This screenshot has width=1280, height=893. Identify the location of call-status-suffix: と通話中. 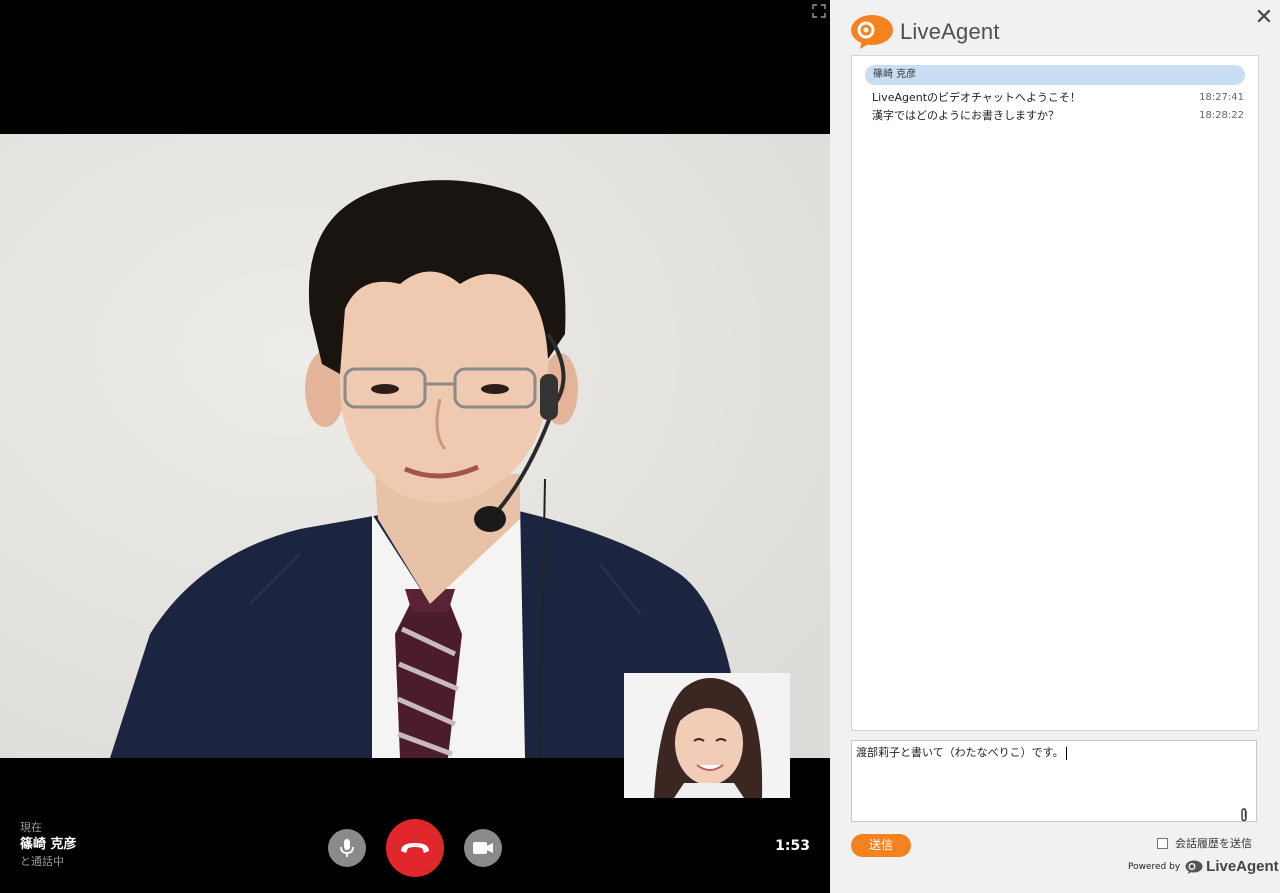
(42, 861).